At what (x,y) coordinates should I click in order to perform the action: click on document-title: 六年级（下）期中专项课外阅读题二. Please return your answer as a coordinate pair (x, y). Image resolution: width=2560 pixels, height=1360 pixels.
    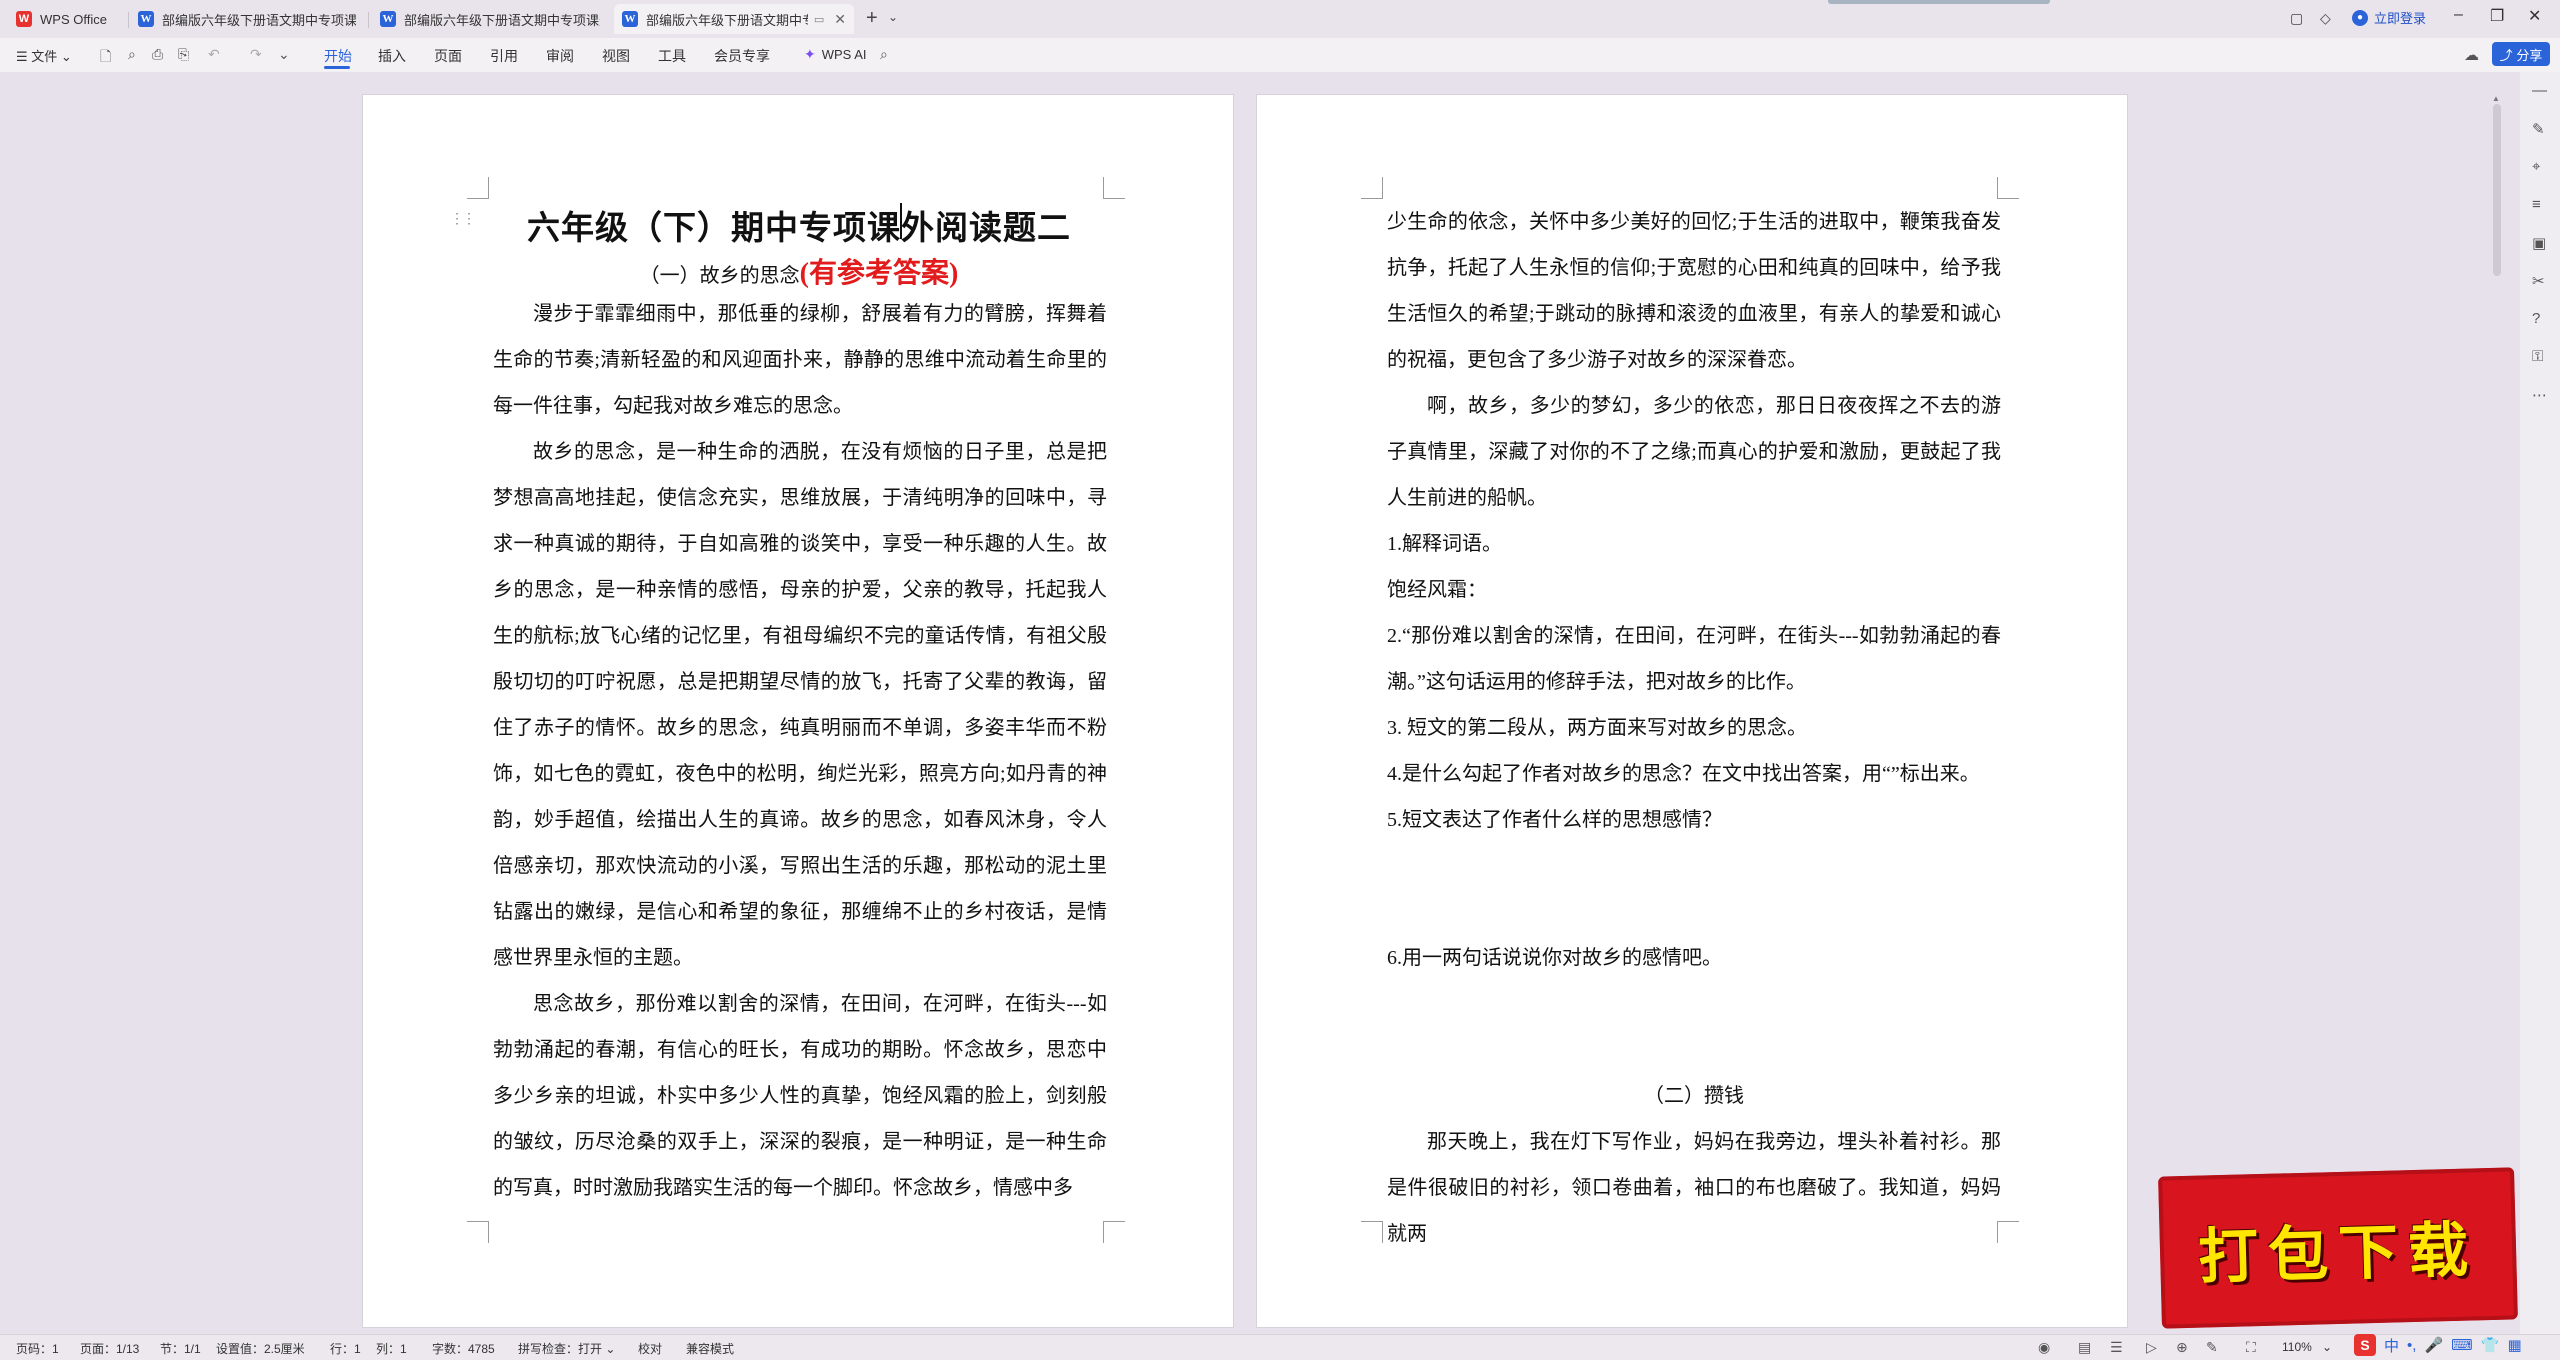
    Looking at the image, I should click on (799, 225).